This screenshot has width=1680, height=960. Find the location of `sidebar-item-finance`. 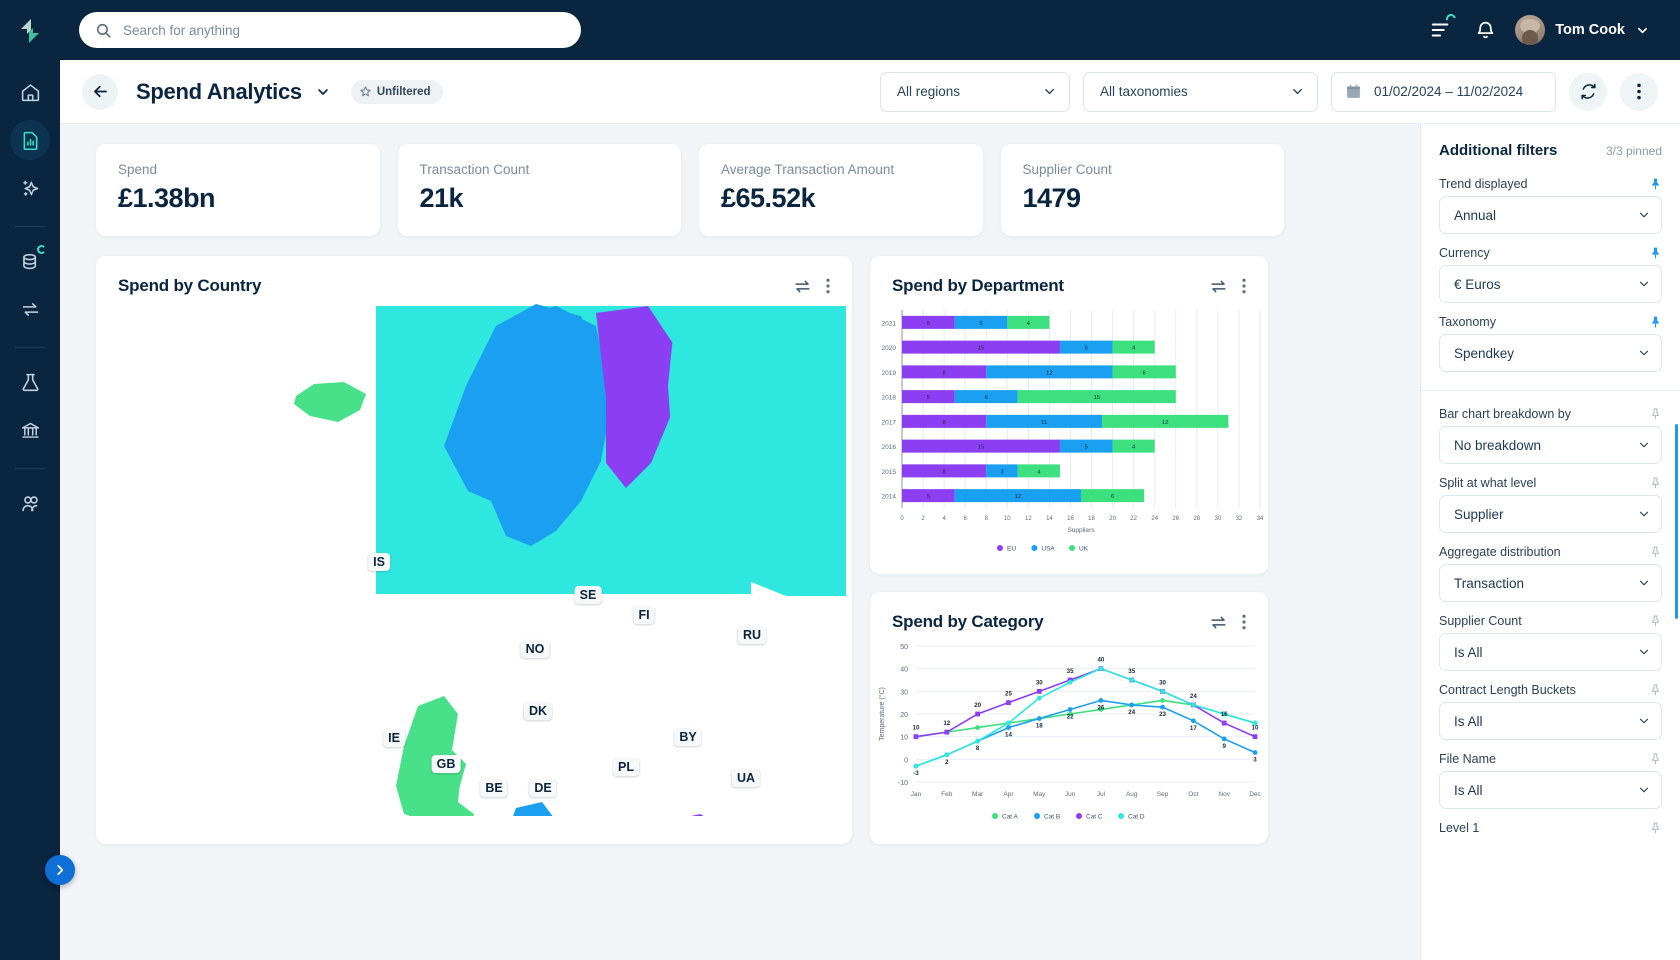

sidebar-item-finance is located at coordinates (30, 430).